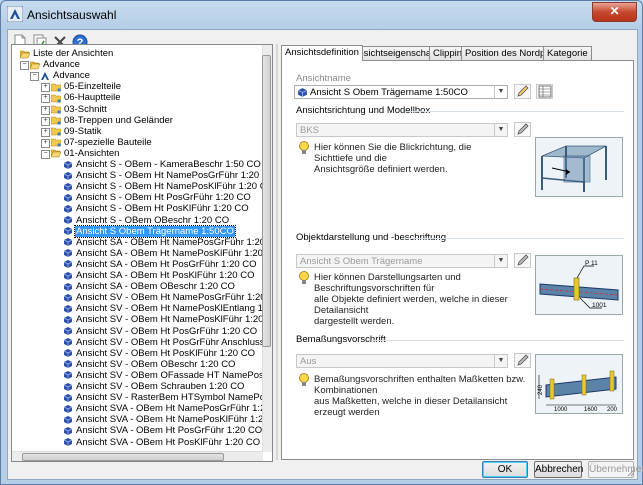 The image size is (643, 485). What do you see at coordinates (163, 197) in the screenshot?
I see `tree-item: Ansicht S - OBem Ht PosGrFühr 1:20 CO` at bounding box center [163, 197].